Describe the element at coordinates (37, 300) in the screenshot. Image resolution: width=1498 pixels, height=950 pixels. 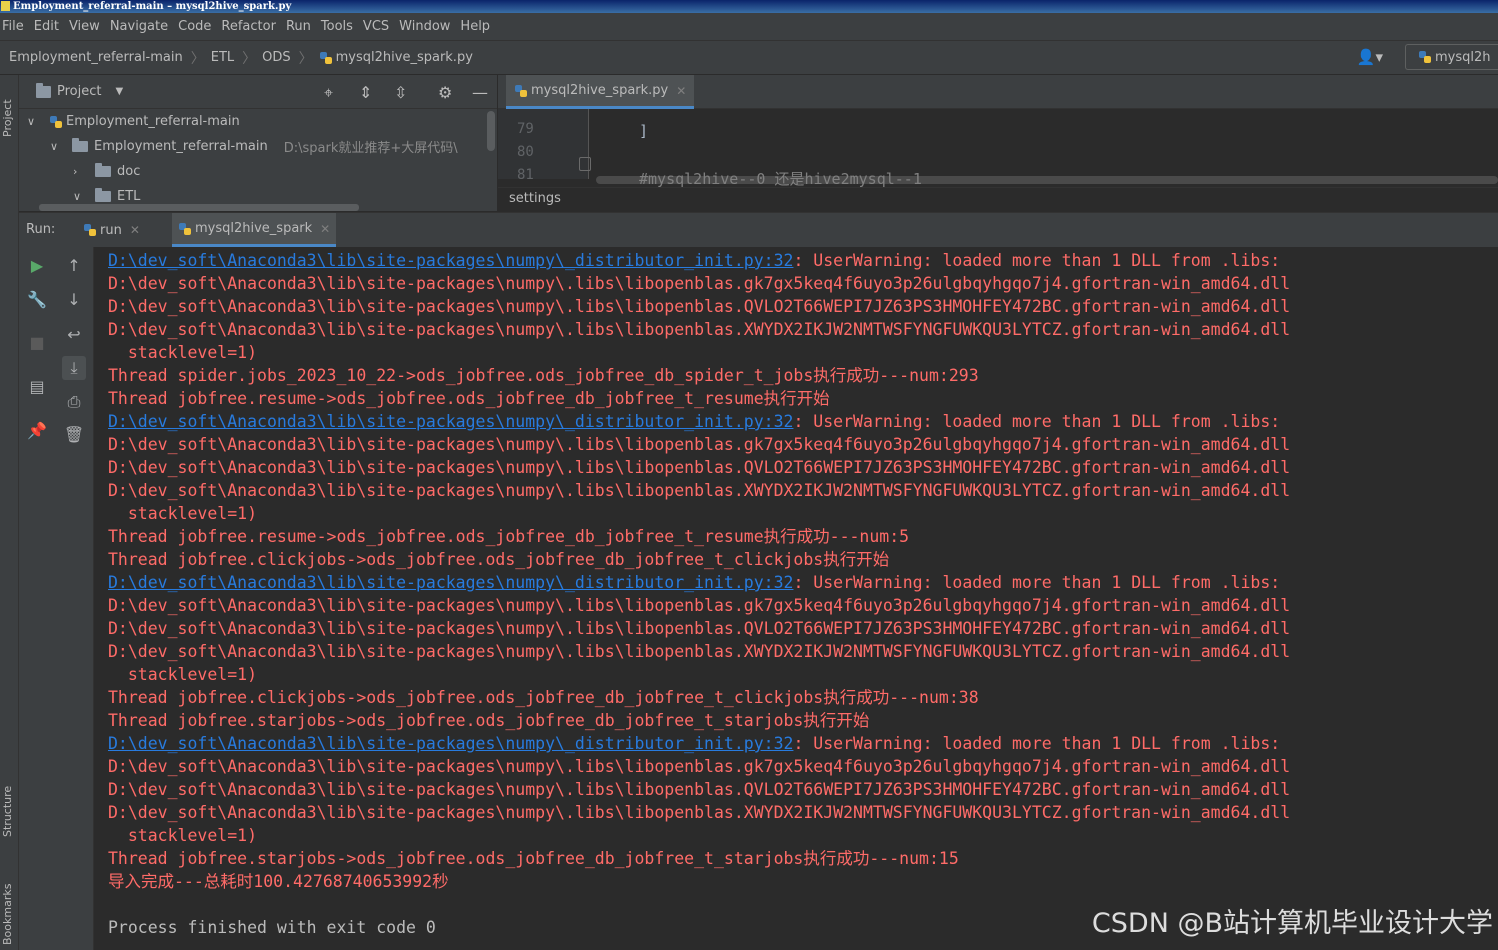
I see `wrench-icon: 🔧` at that location.